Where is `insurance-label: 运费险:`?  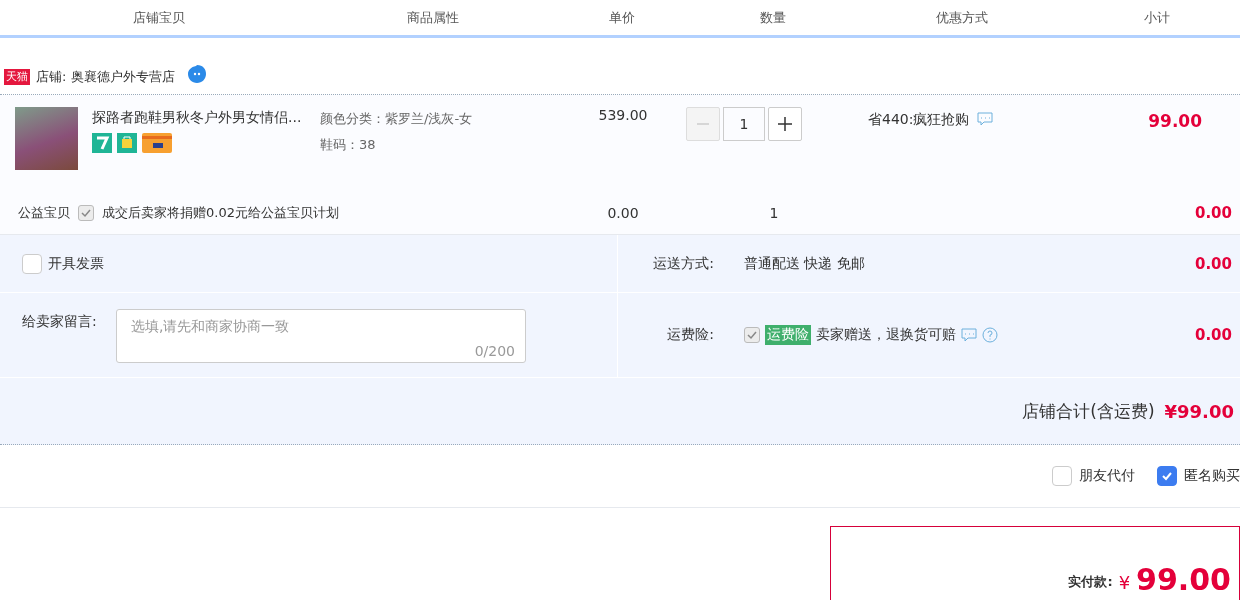
insurance-label: 运费险: is located at coordinates (690, 335).